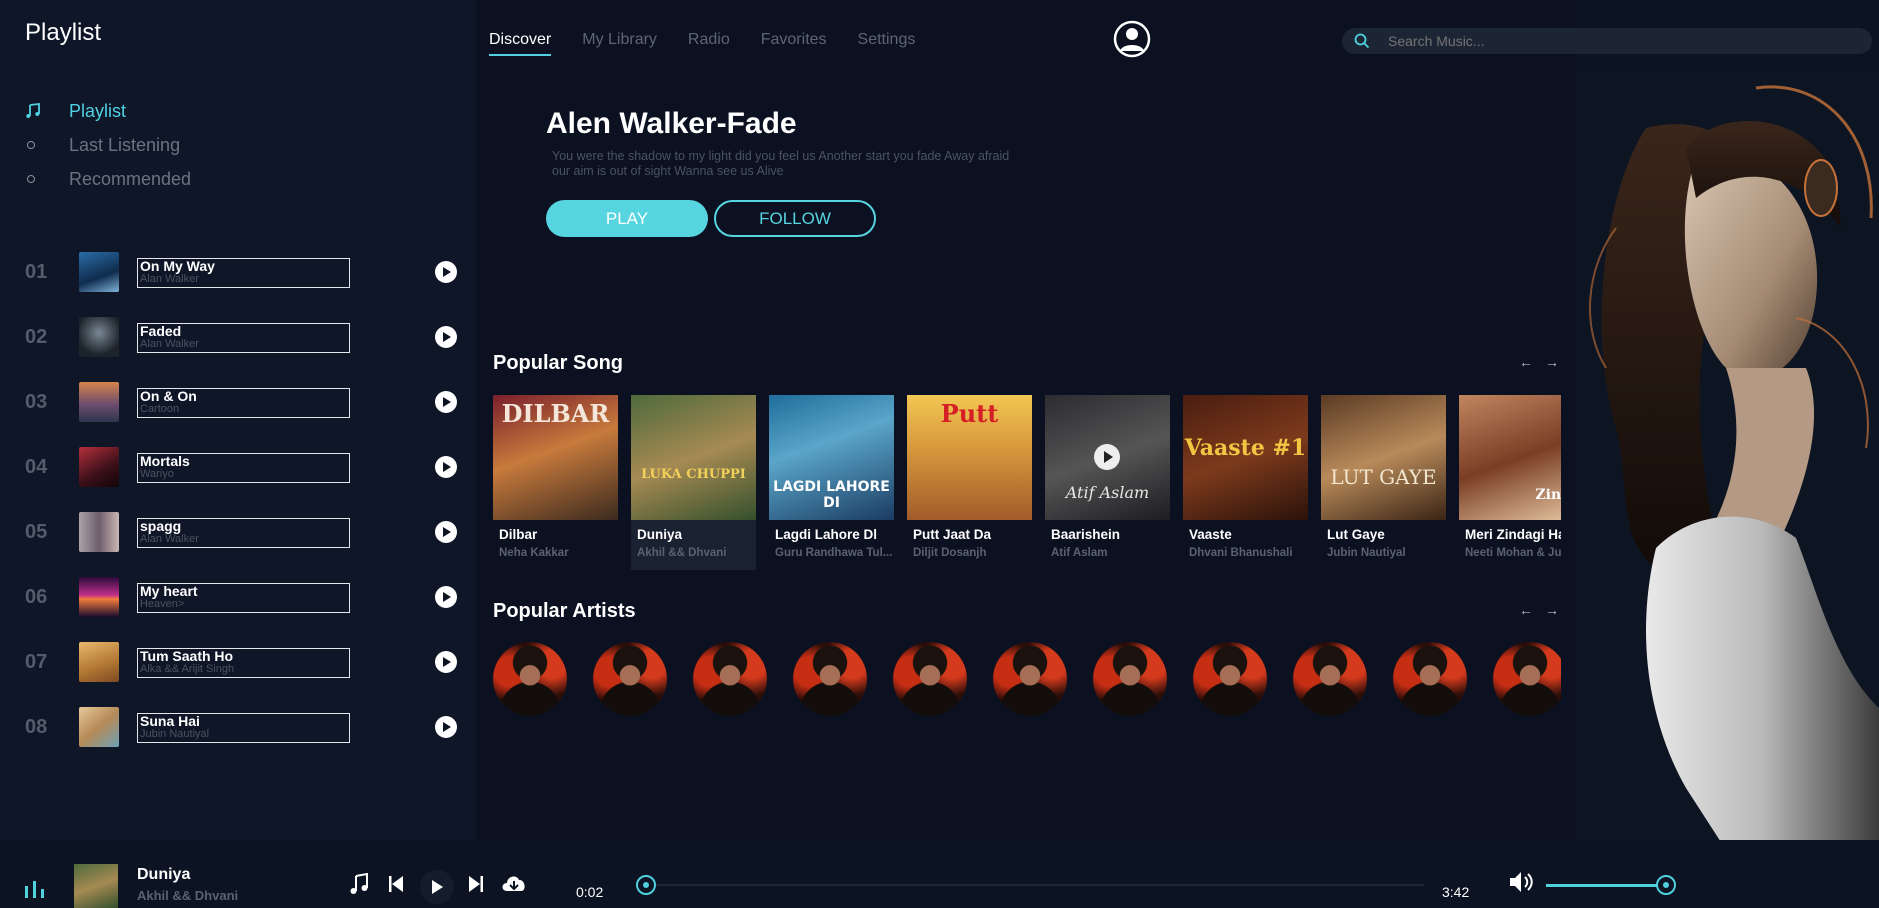 The image size is (1879, 908). I want to click on sidebar-nav: Playlist Last Listening Recommended, so click(108, 145).